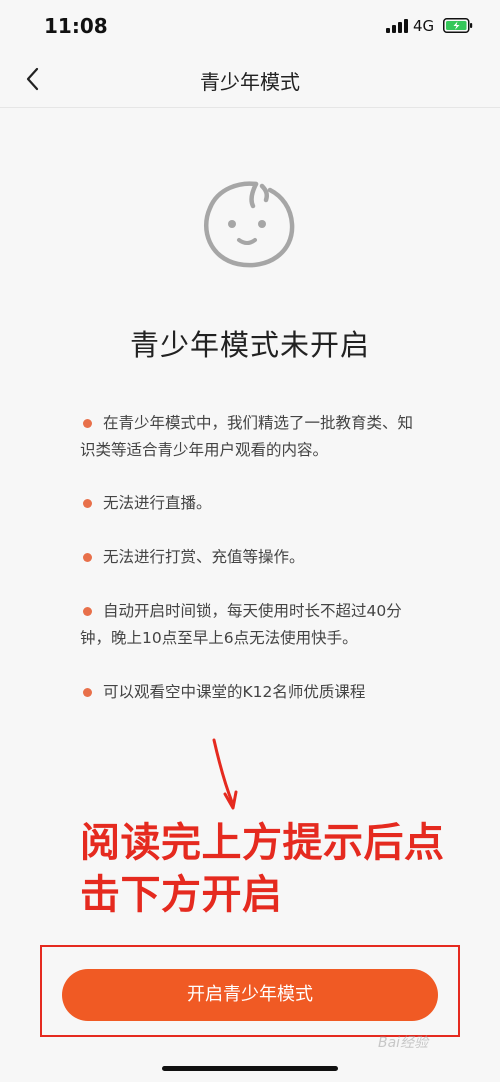 The height and width of the screenshot is (1082, 500). Describe the element at coordinates (249, 224) in the screenshot. I see `baby-face-icon` at that location.